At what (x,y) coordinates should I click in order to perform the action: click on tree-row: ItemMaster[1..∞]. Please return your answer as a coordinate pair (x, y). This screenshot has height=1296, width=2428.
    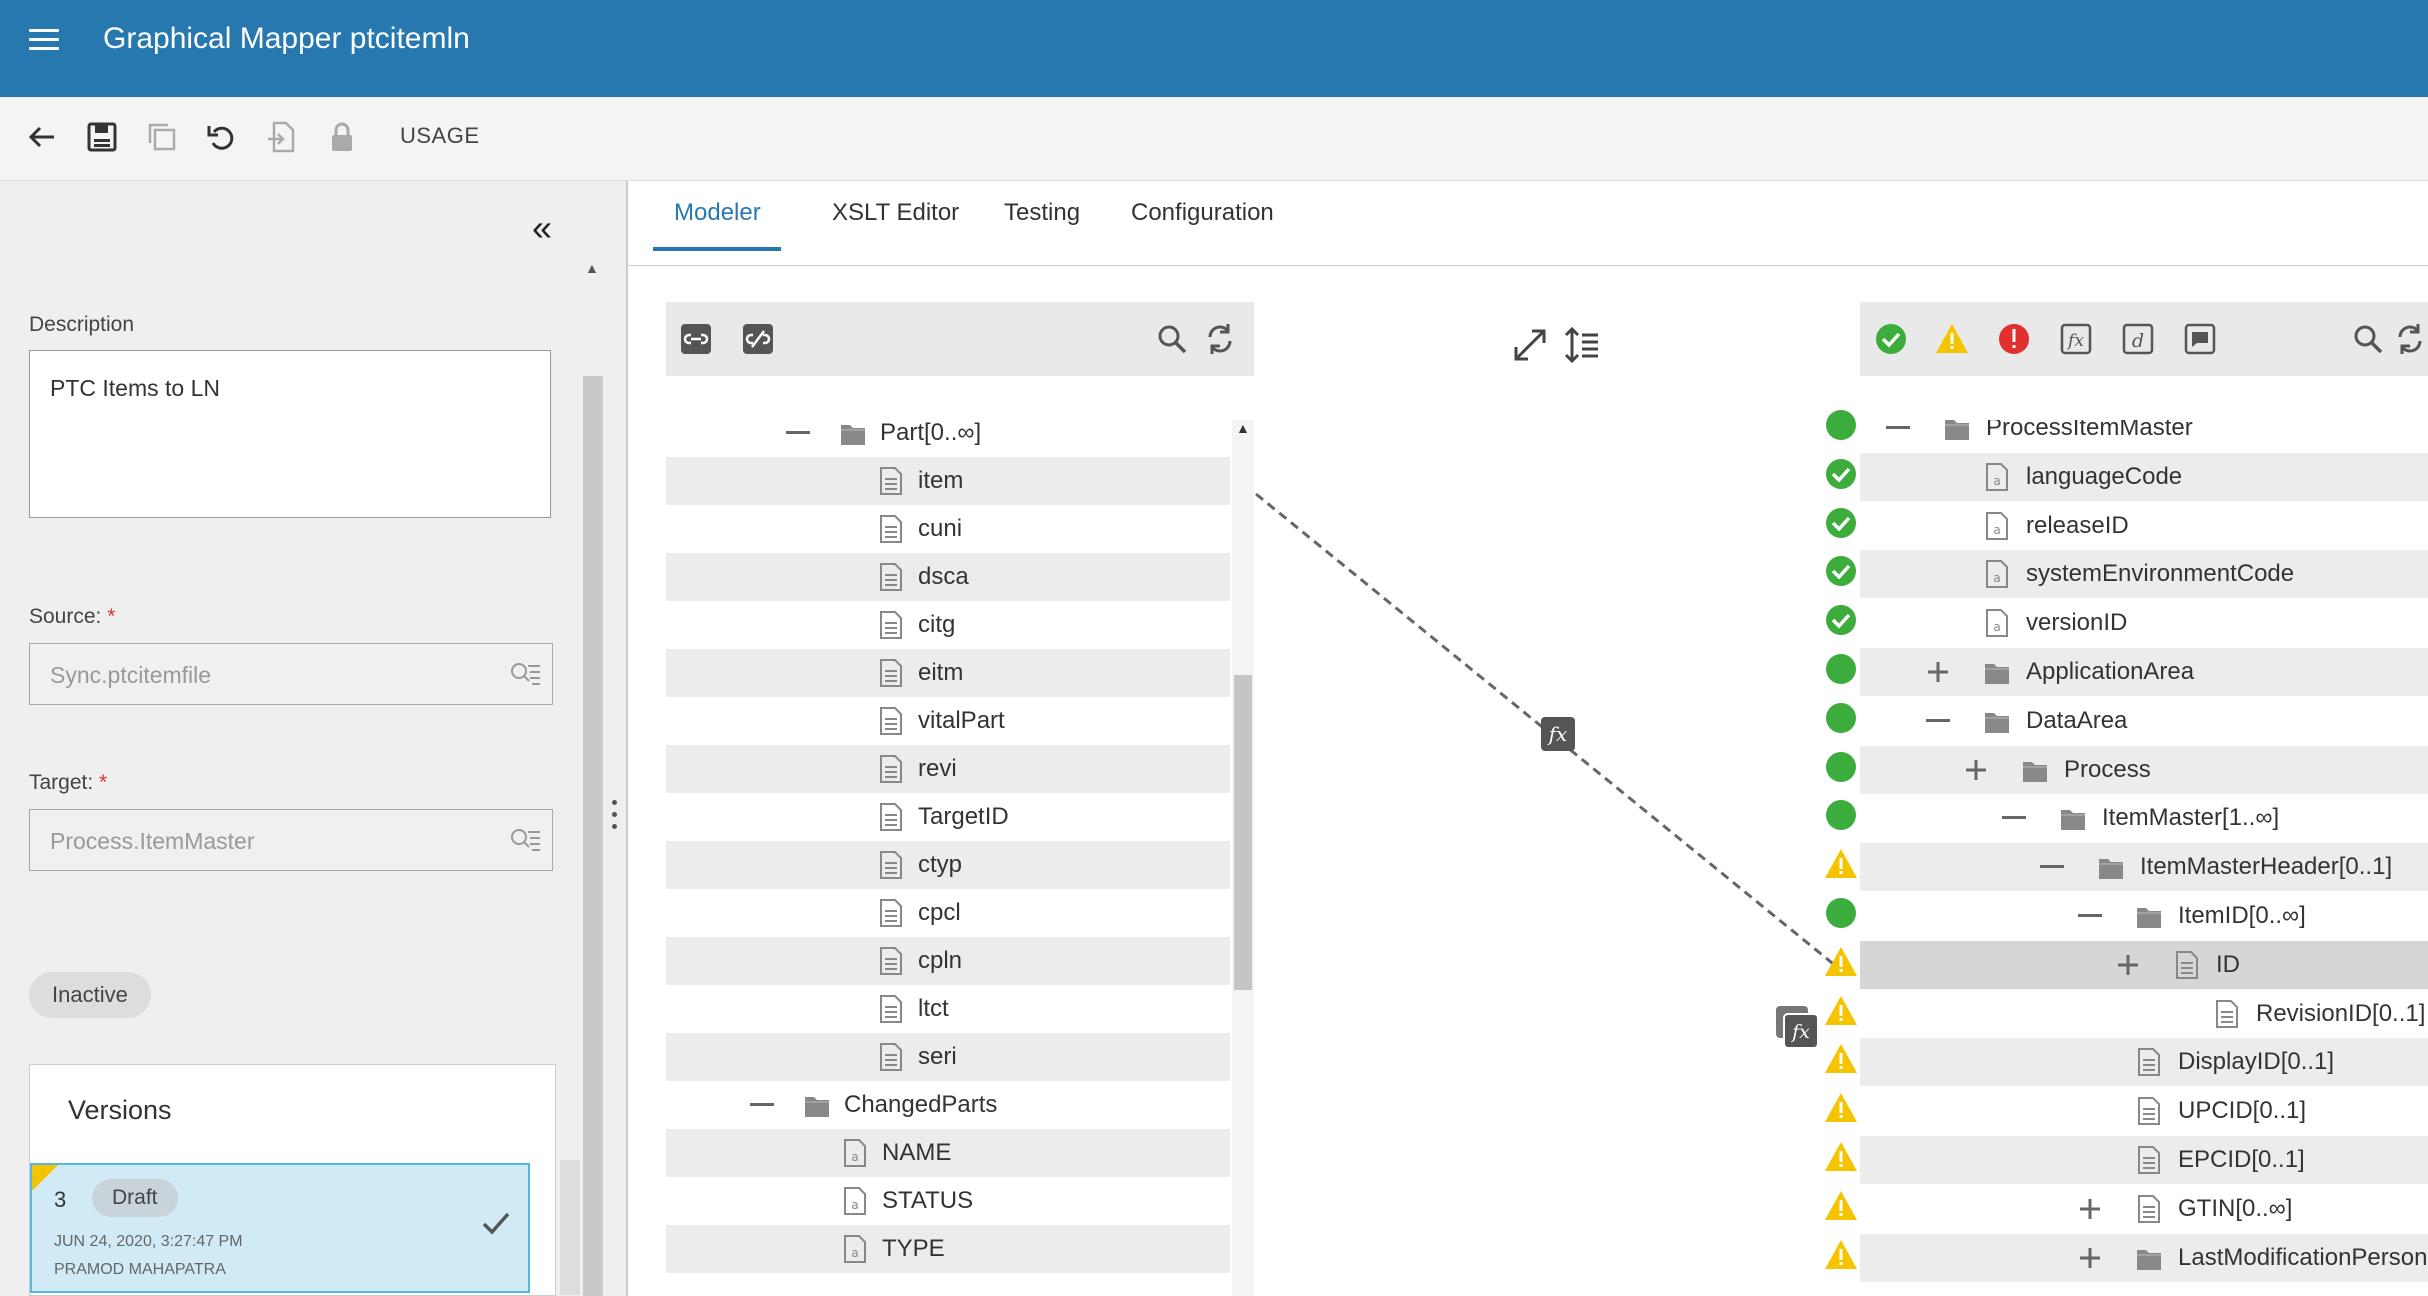
    Looking at the image, I should click on (2144, 818).